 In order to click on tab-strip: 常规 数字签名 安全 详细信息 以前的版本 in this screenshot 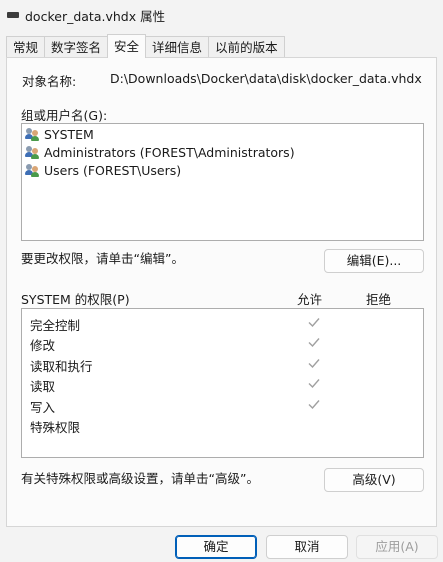, I will do `click(145, 46)`.